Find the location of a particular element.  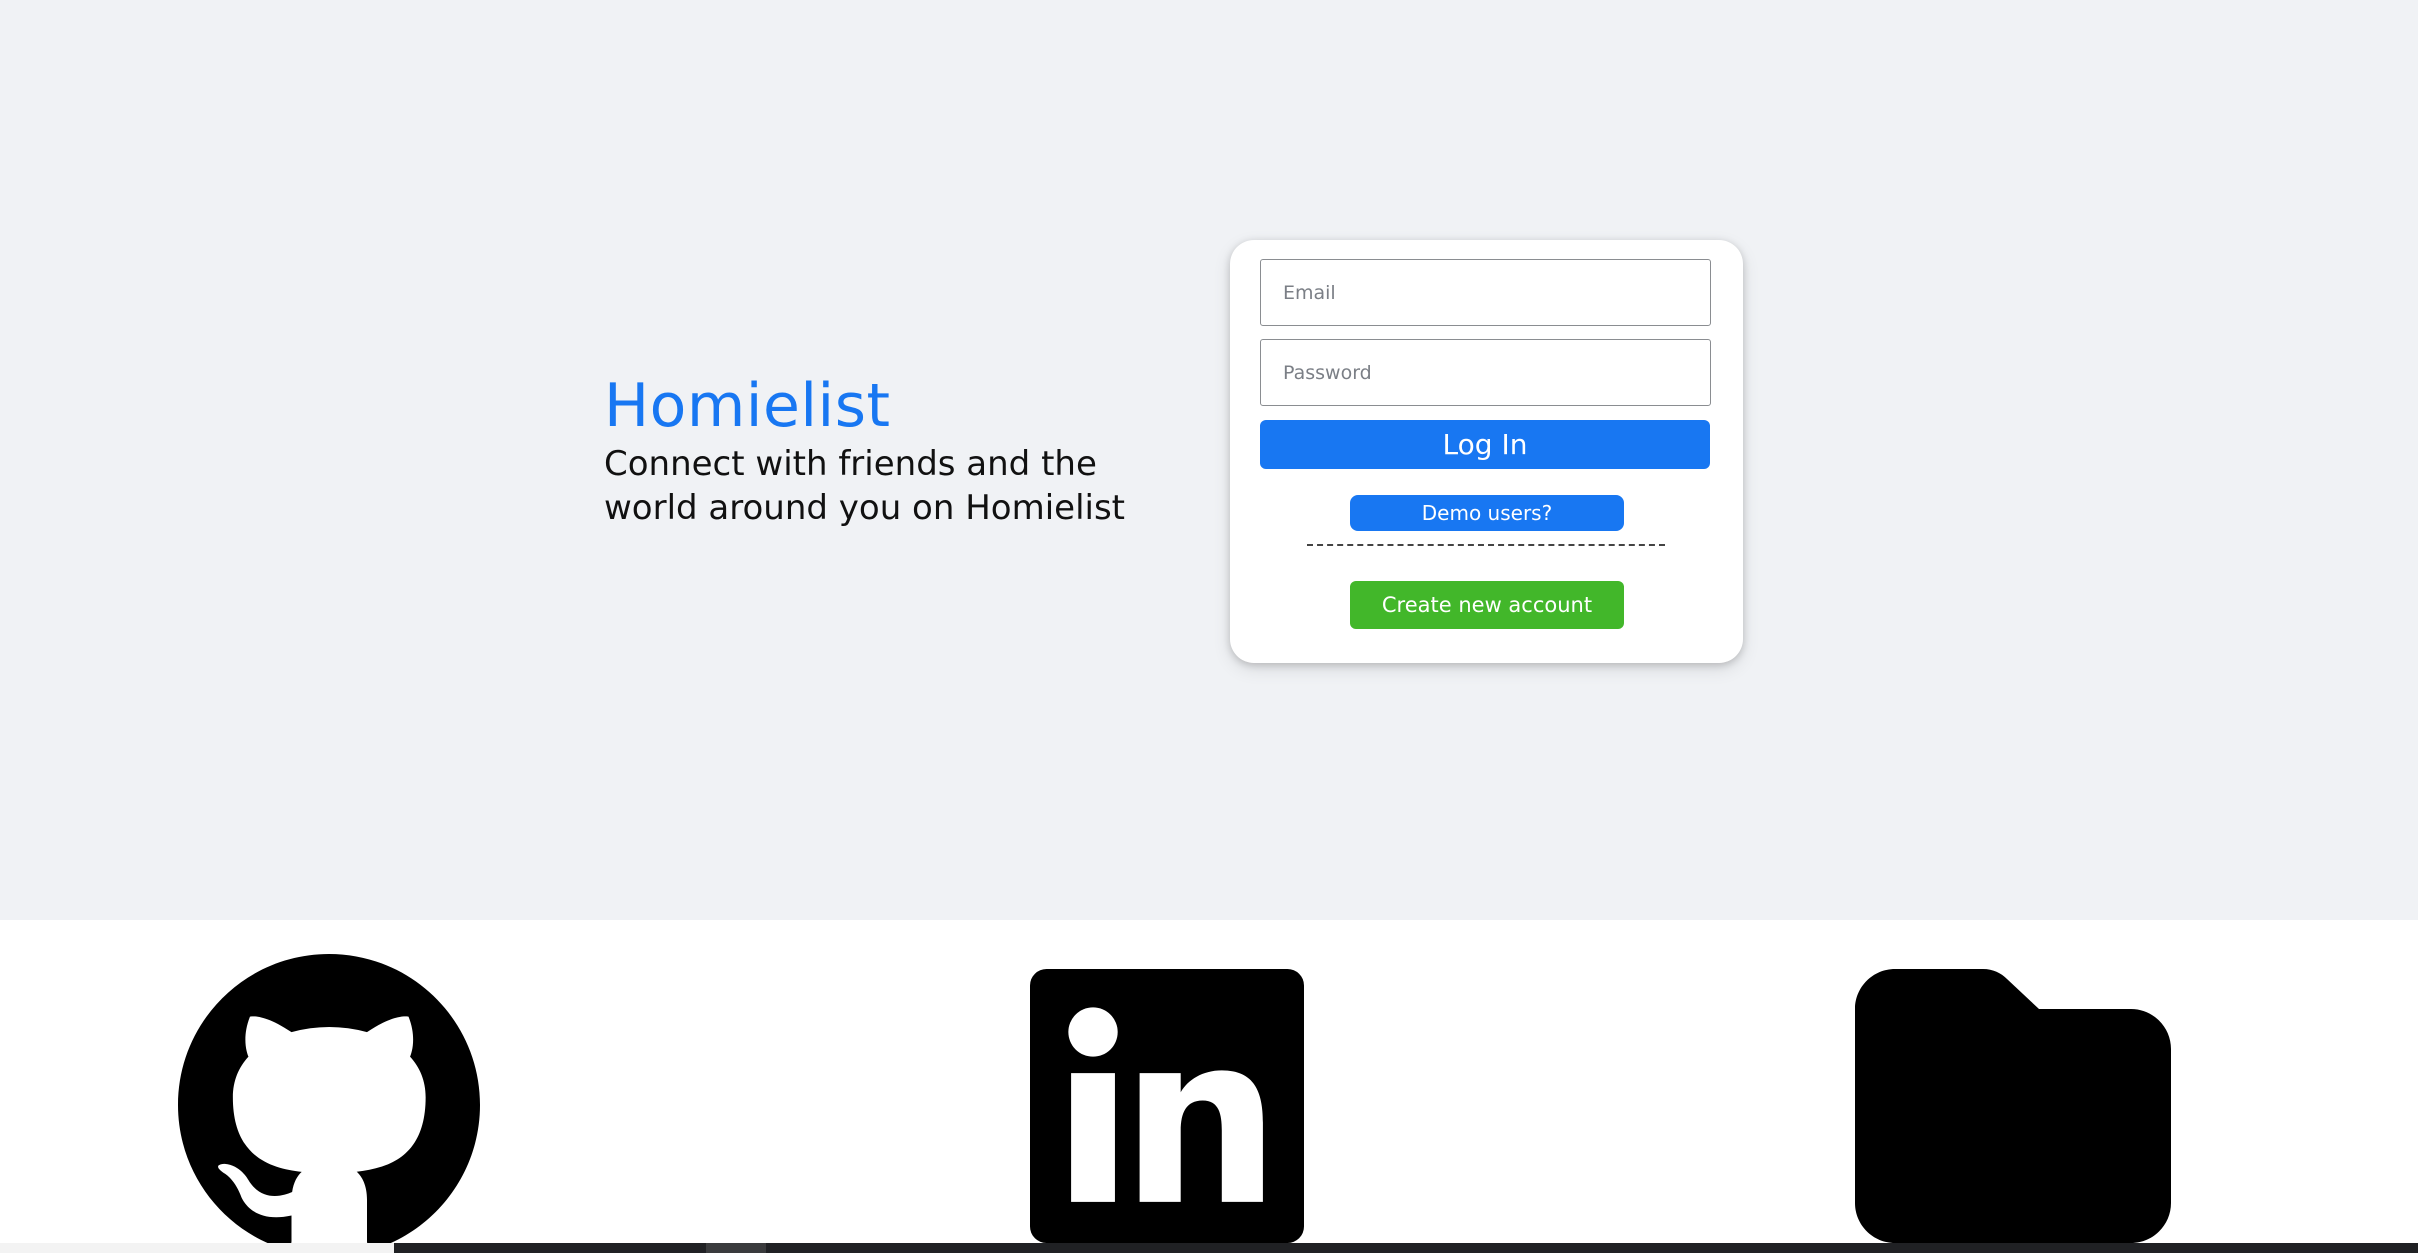

password-field is located at coordinates (1485, 372).